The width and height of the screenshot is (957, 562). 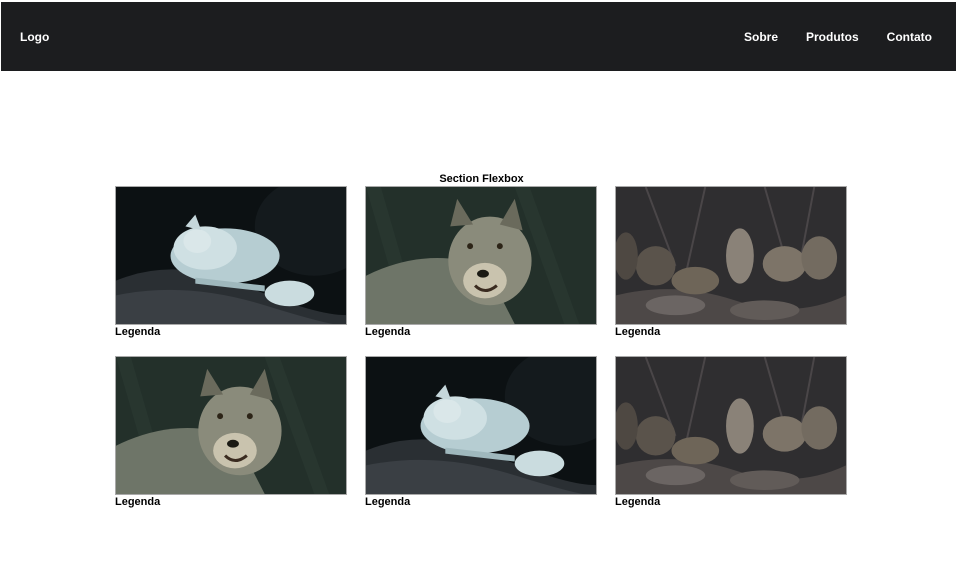 I want to click on section-title: Section Flexbox, so click(x=481, y=179).